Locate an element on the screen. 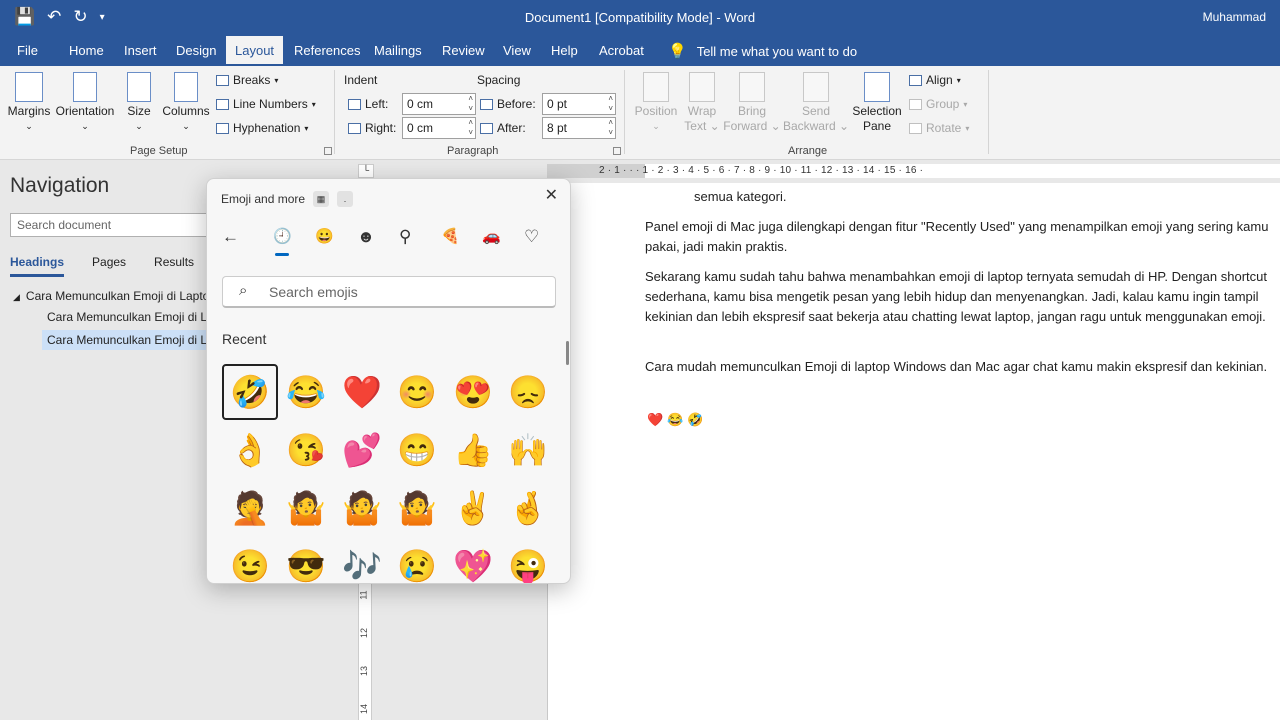  indent-label: Indent is located at coordinates (361, 80).